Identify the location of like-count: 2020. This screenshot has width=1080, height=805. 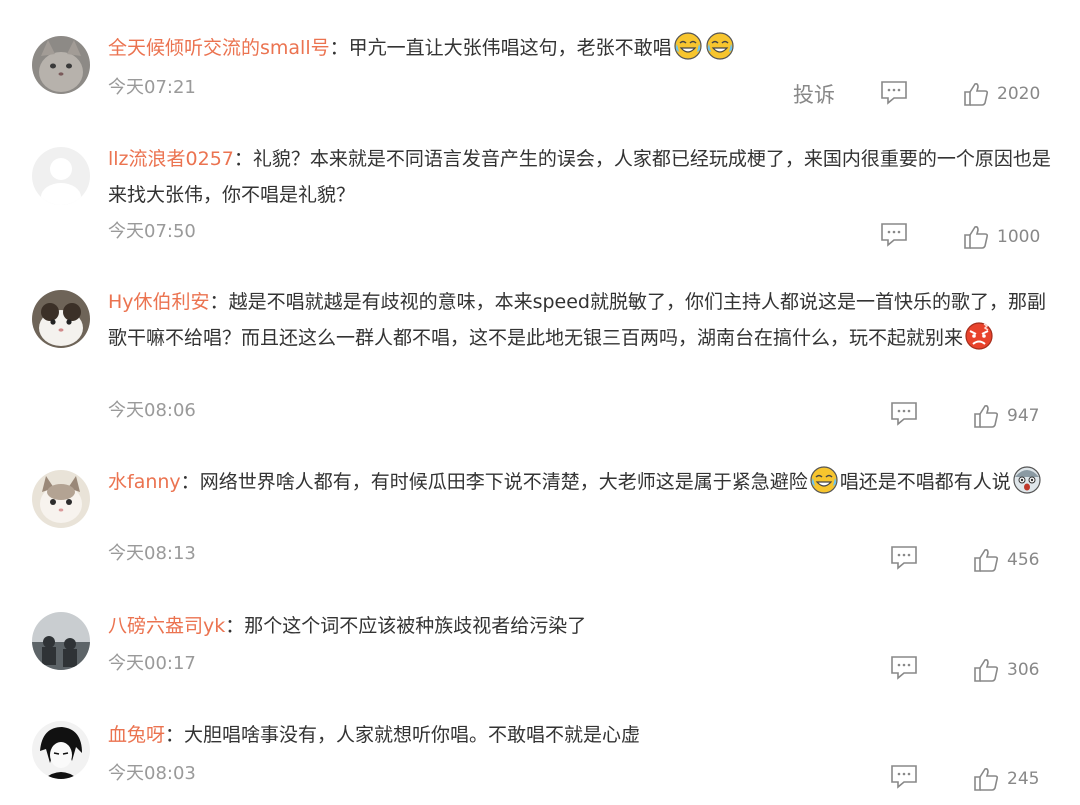
(1019, 94).